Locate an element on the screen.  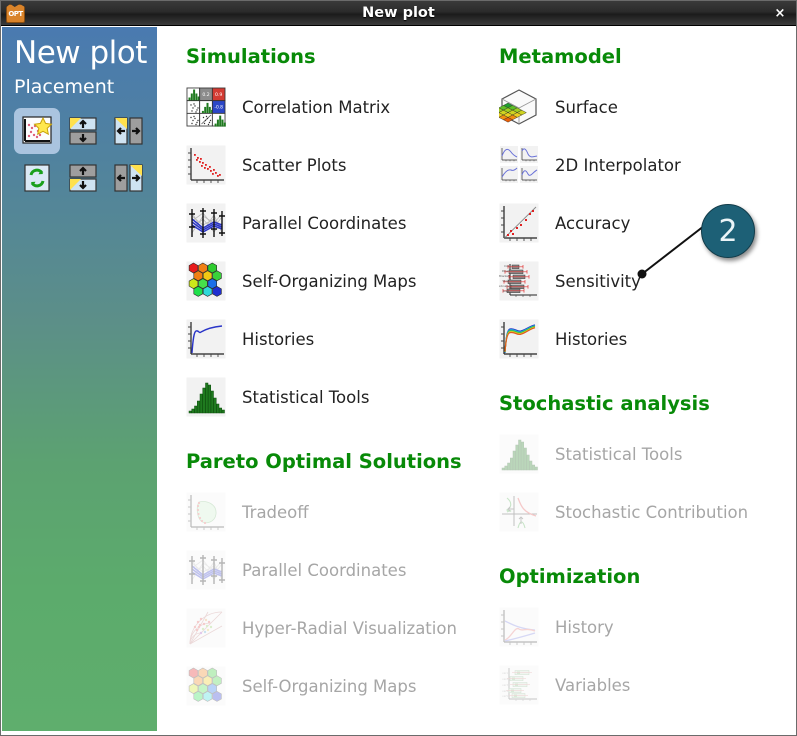
section-header-simulations: Simulations is located at coordinates (251, 56).